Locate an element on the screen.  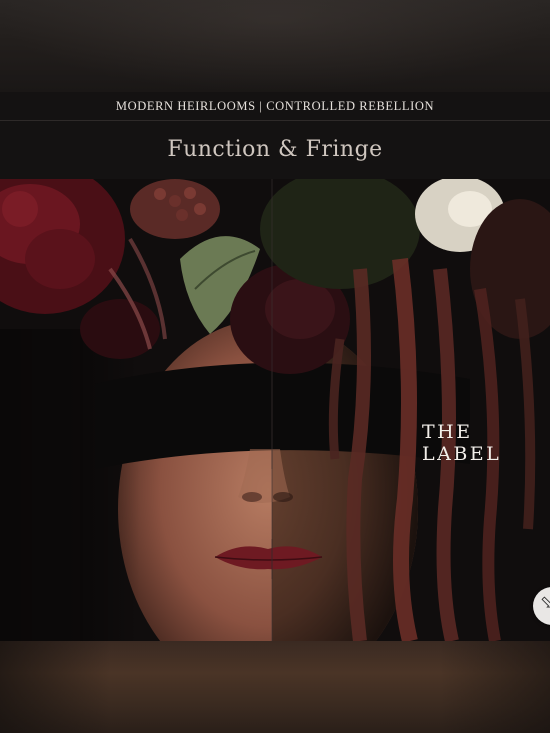
arrow-right-icon: ⬂ is located at coordinates (545, 602).